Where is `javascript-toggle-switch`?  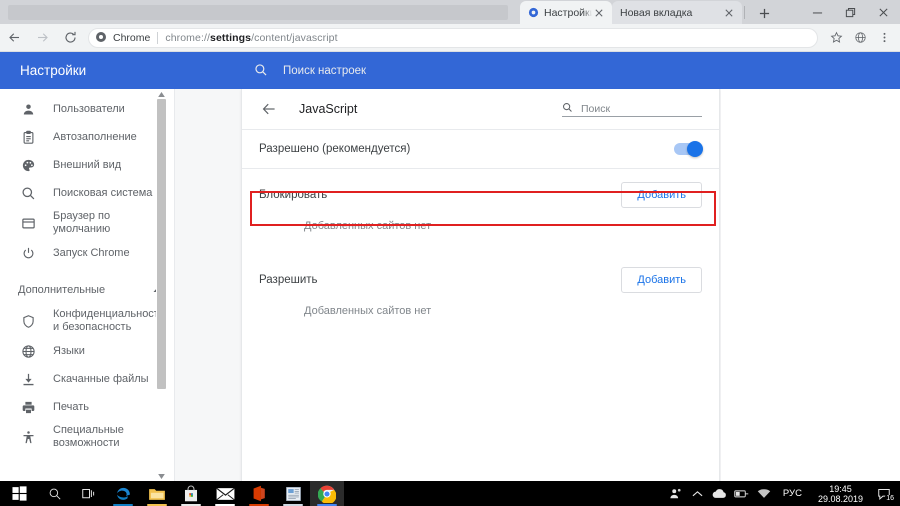
javascript-toggle-switch is located at coordinates (688, 149).